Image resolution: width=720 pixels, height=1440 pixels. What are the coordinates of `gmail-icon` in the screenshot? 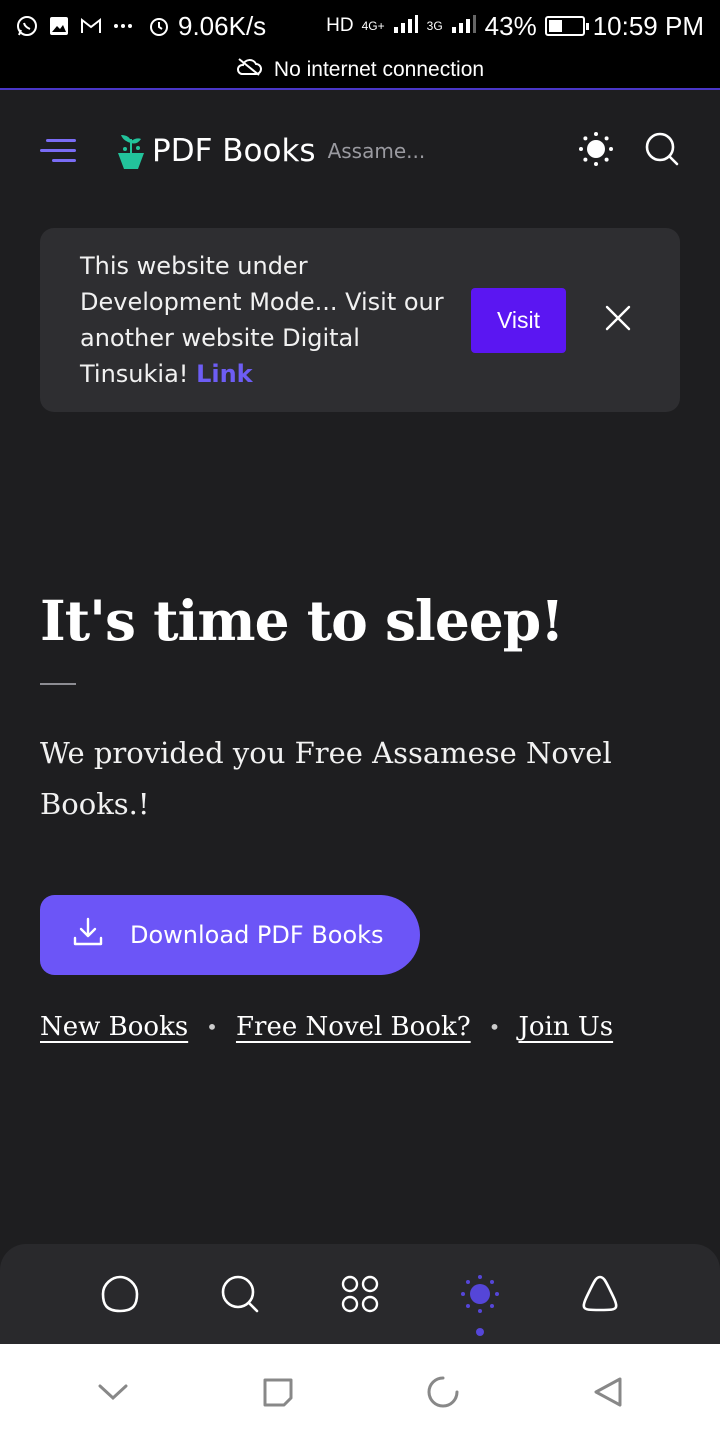 It's located at (91, 26).